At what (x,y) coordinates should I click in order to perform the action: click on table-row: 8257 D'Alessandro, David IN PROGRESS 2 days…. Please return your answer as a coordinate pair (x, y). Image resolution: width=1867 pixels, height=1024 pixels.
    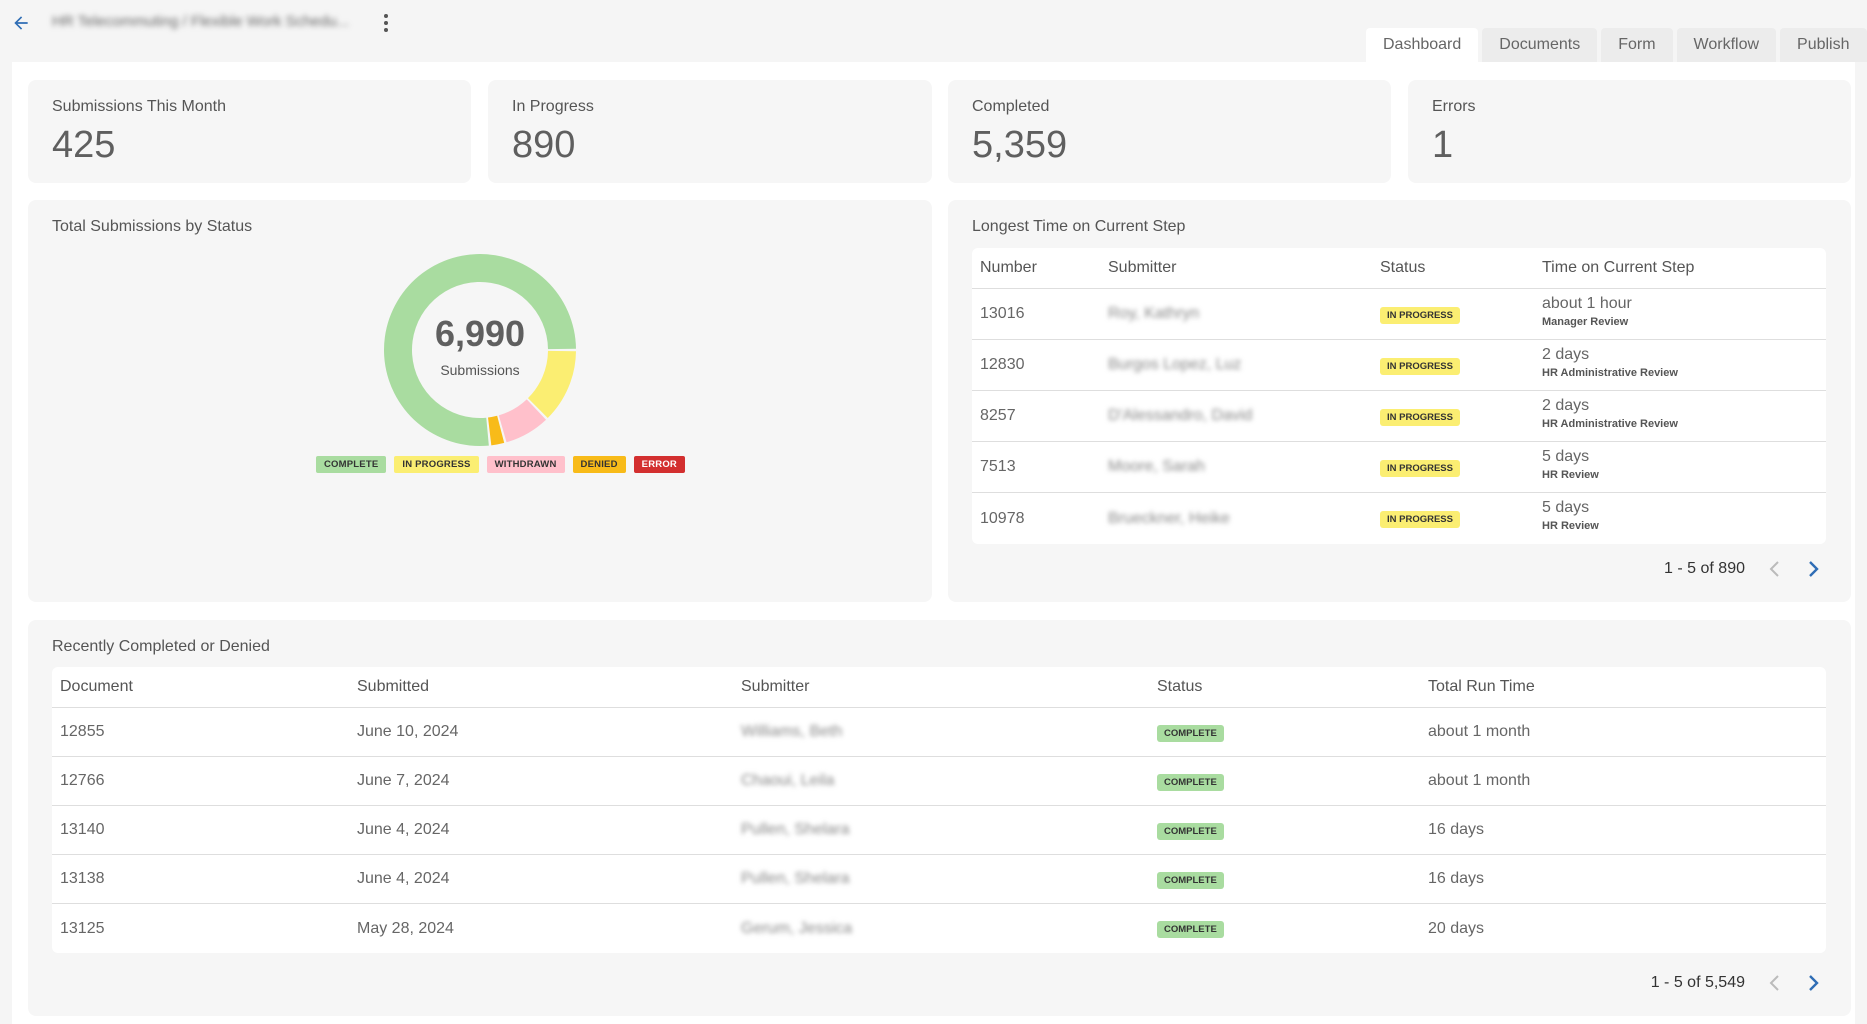
    Looking at the image, I should click on (1399, 416).